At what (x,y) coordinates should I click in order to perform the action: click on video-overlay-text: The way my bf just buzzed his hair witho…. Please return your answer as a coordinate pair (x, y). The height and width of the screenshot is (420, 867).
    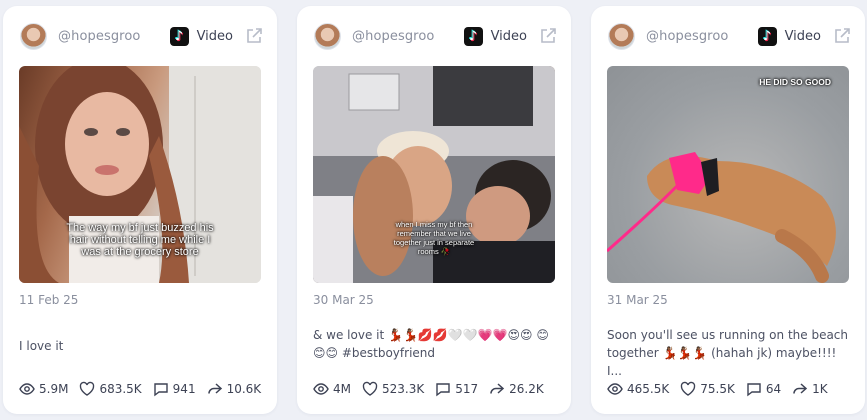
    Looking at the image, I should click on (140, 240).